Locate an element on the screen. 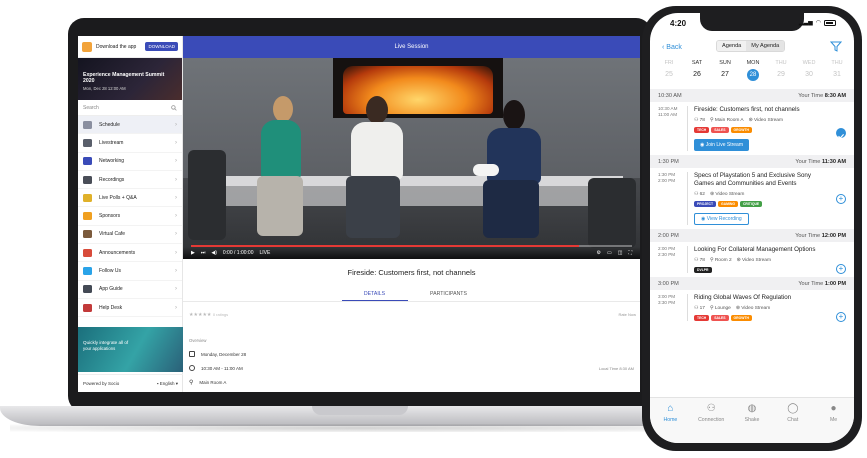 The image size is (867, 458). day-sat-26: SAT 26 is located at coordinates (697, 70).